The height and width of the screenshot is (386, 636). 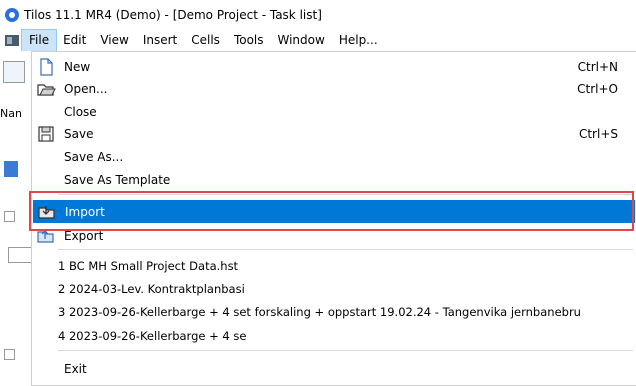 I want to click on menu-label-new: New, so click(x=77, y=66).